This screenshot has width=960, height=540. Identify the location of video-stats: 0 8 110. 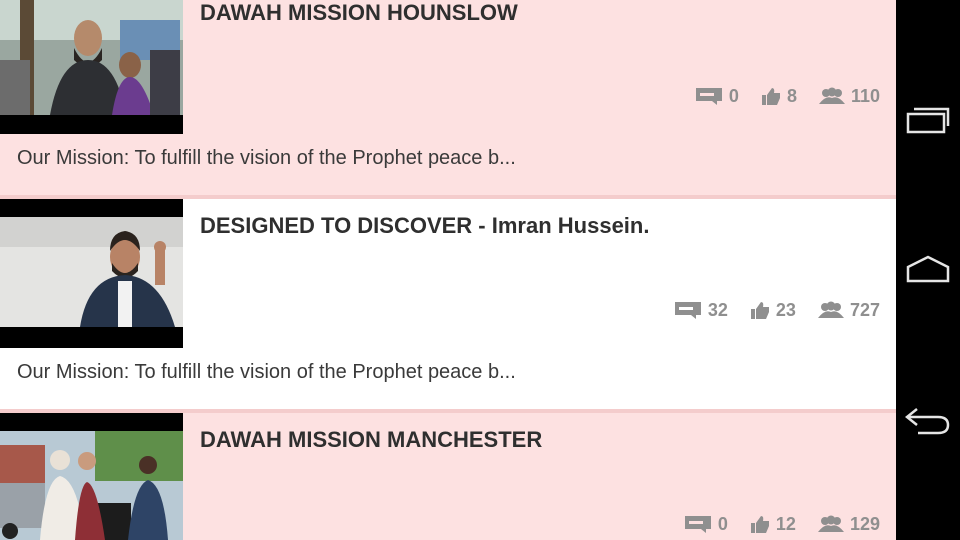
(776, 96).